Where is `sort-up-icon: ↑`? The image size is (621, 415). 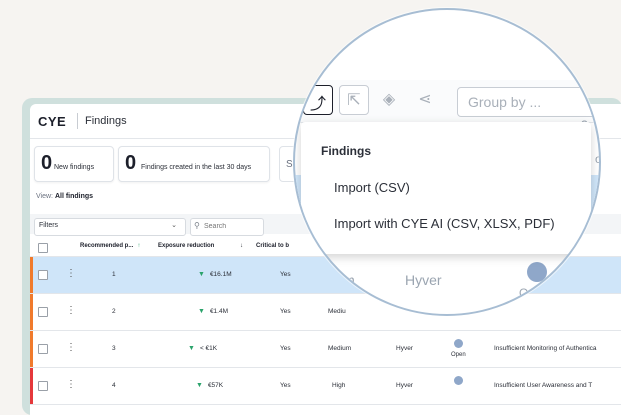
sort-up-icon: ↑ is located at coordinates (139, 246).